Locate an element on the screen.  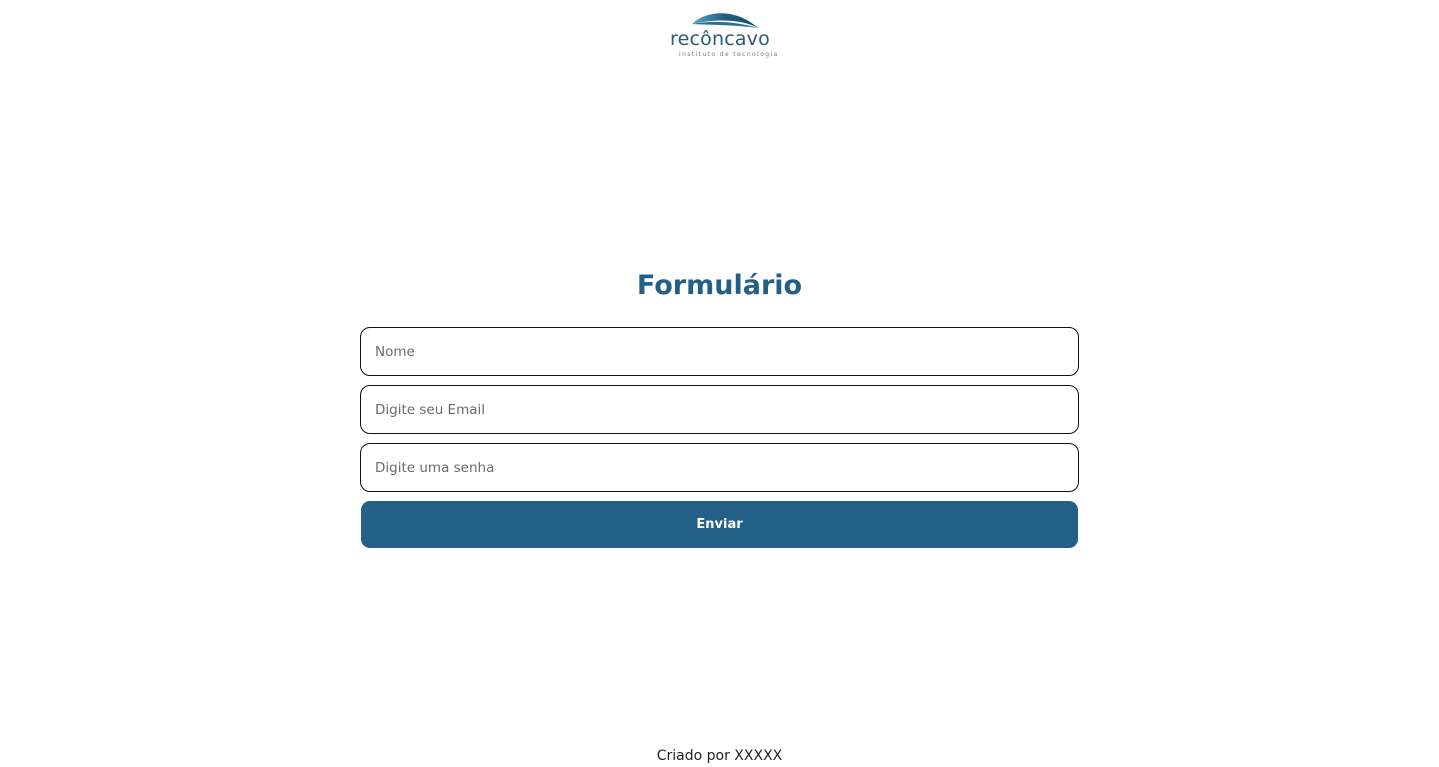
signup-form: Enviar is located at coordinates (719, 437).